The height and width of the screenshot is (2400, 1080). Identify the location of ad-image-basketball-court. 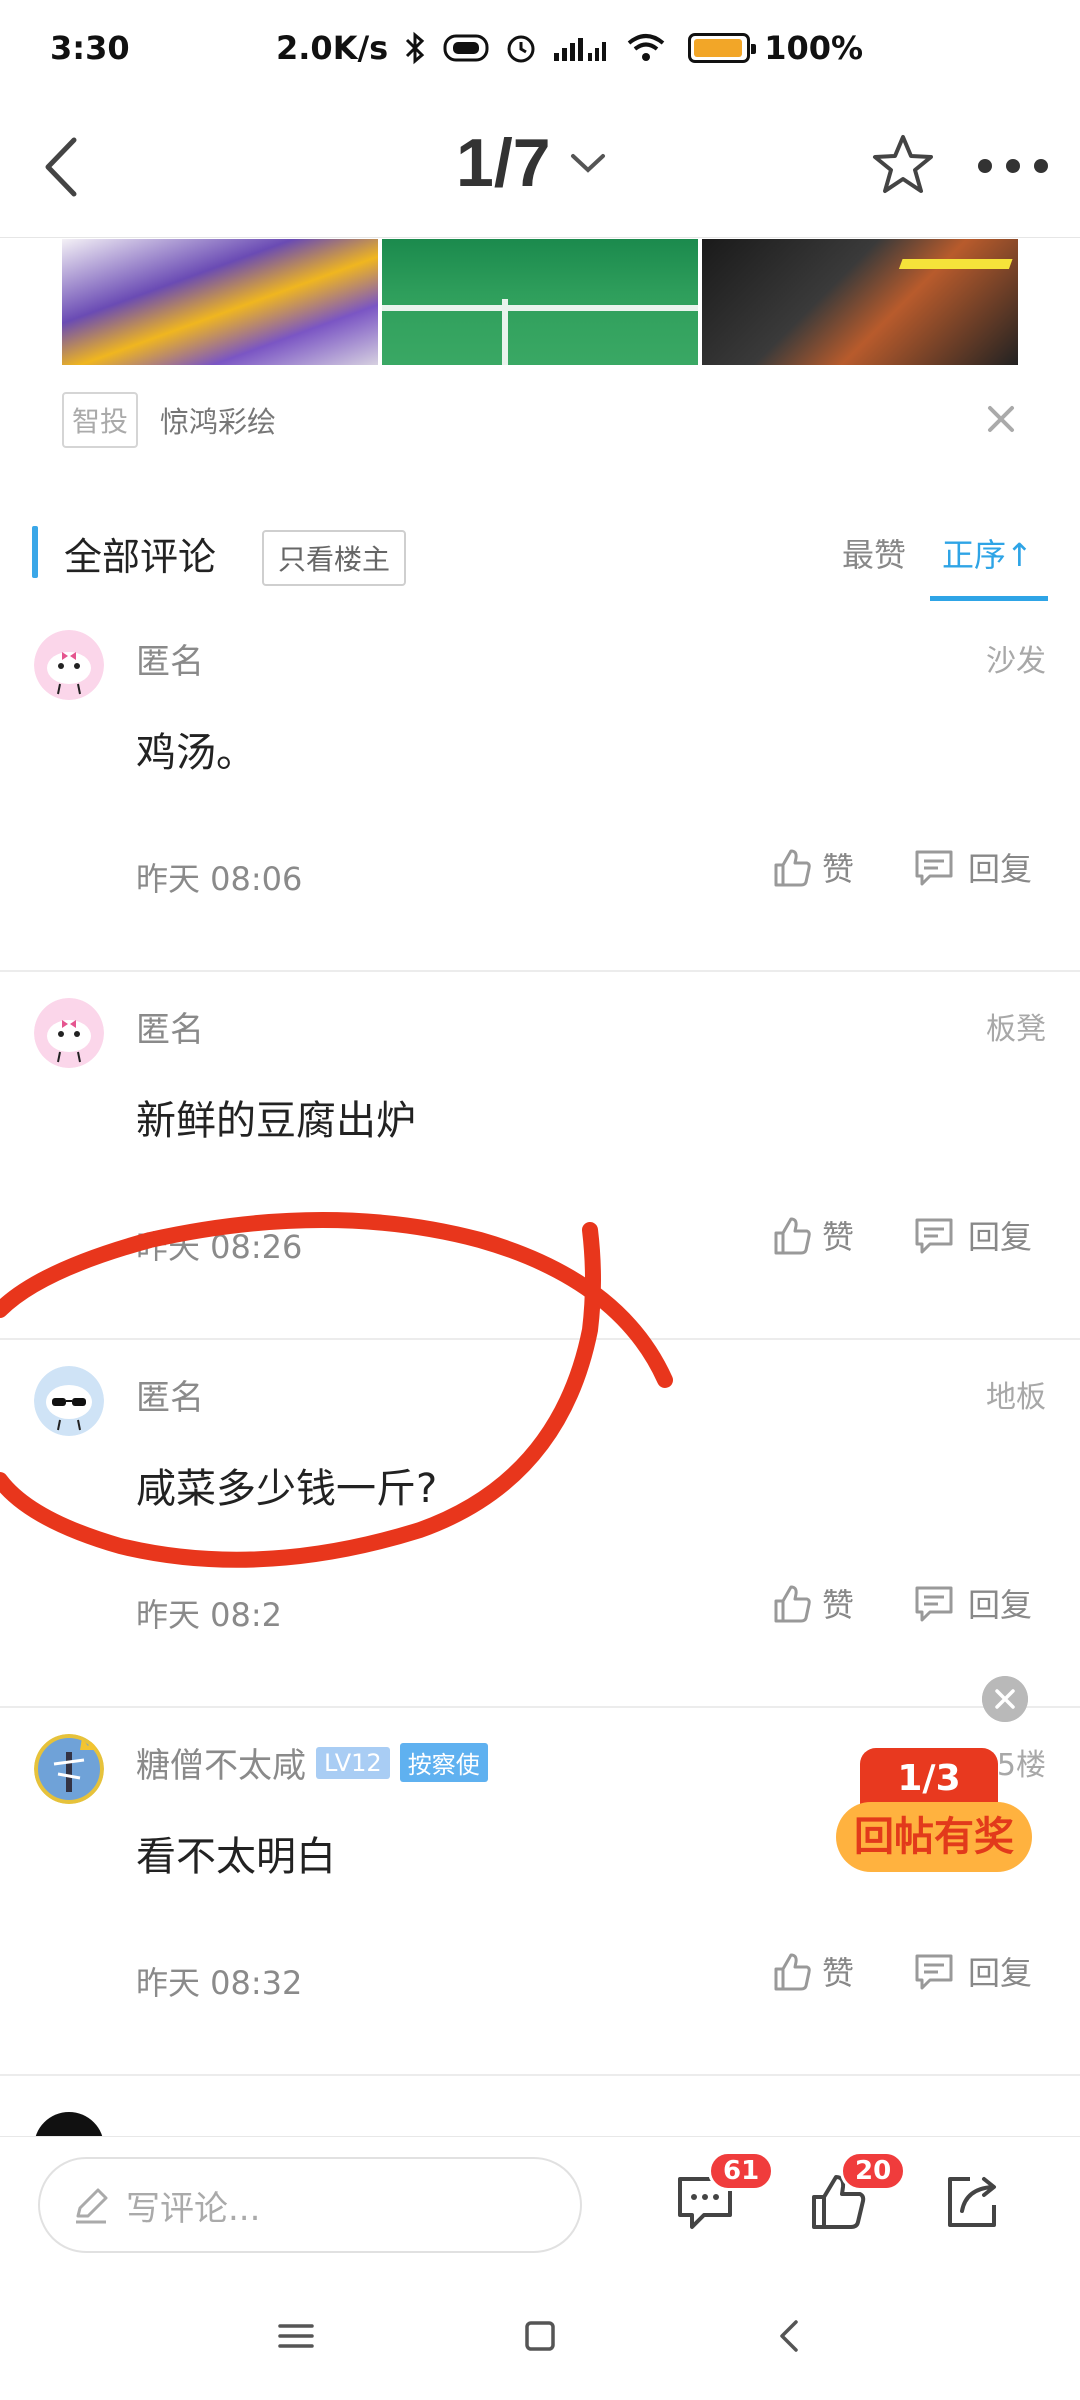
(220, 302).